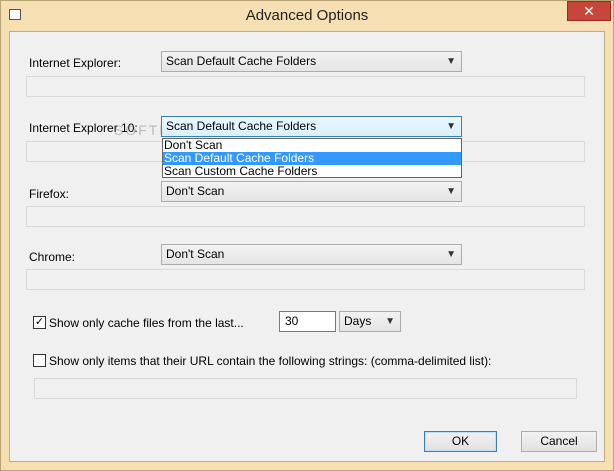 Image resolution: width=614 pixels, height=471 pixels. What do you see at coordinates (49, 194) in the screenshot?
I see `firefox-label: Firefox:` at bounding box center [49, 194].